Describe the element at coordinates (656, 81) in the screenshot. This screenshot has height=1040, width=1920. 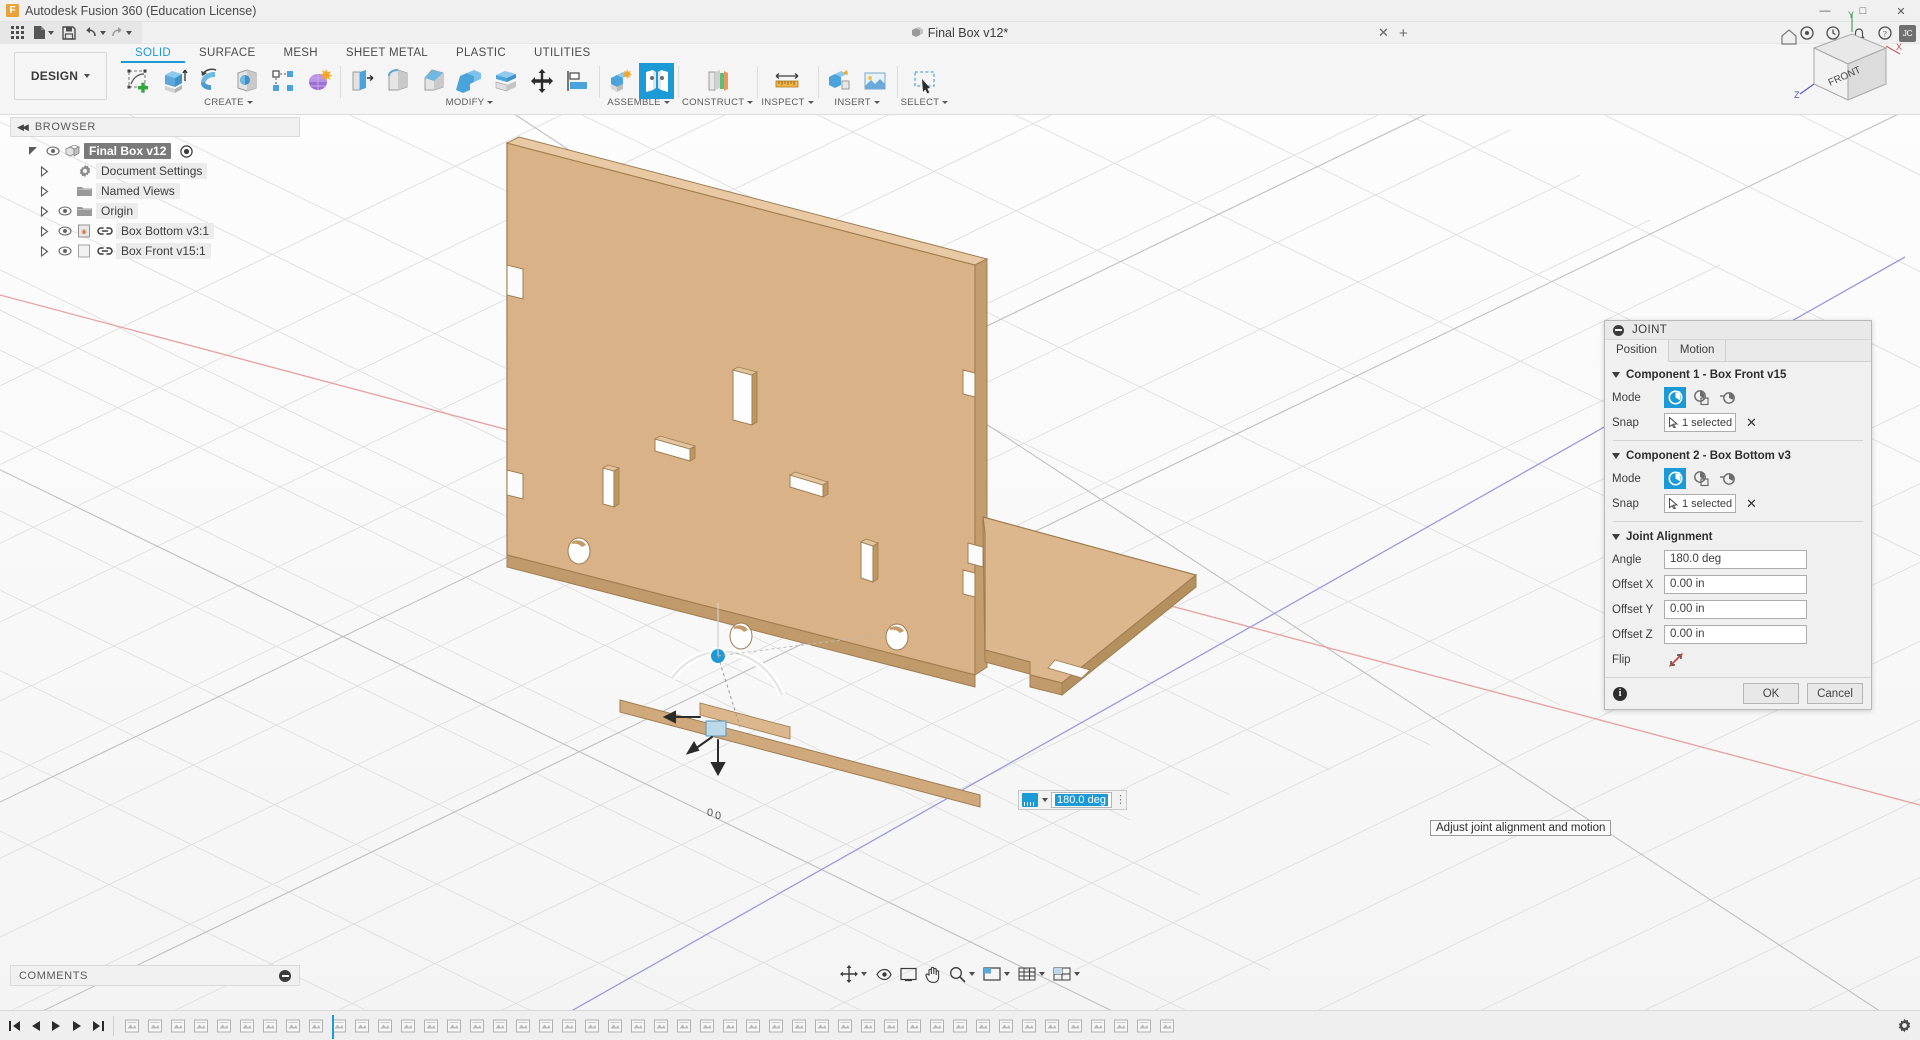
I see `joint-button` at that location.